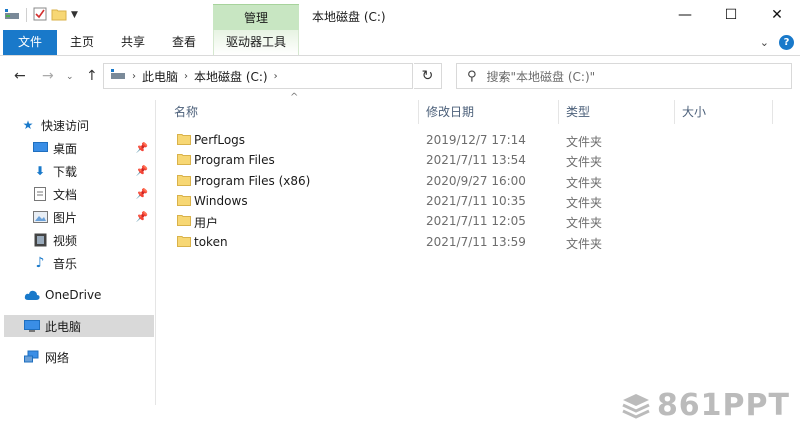 The image size is (800, 429). I want to click on customize-qat-icon: ▼, so click(74, 15).